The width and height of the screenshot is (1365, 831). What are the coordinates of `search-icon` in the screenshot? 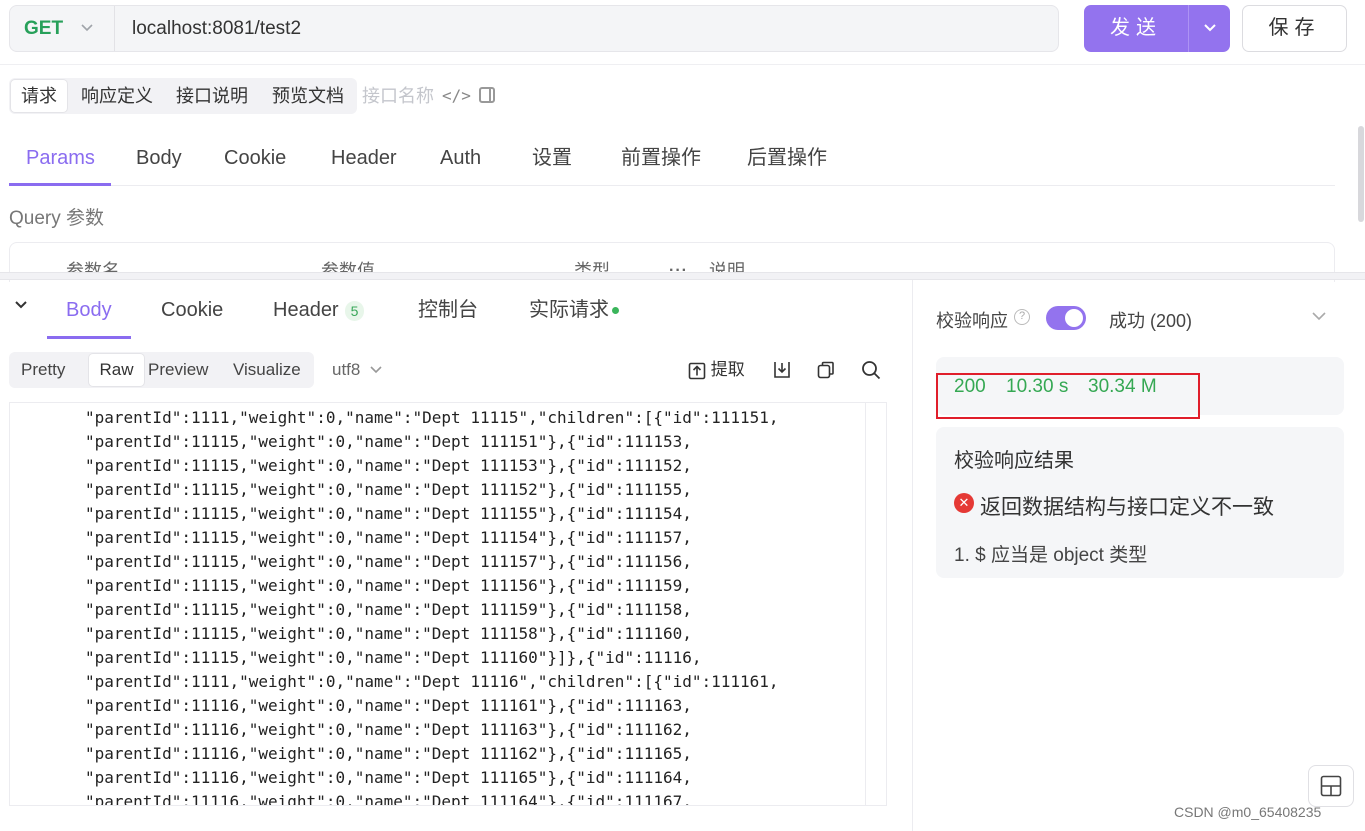 It's located at (871, 372).